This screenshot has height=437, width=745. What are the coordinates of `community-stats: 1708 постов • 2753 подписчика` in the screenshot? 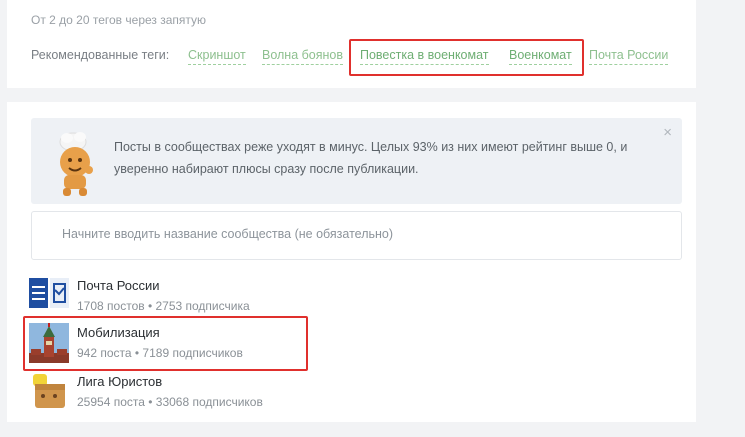 It's located at (163, 306).